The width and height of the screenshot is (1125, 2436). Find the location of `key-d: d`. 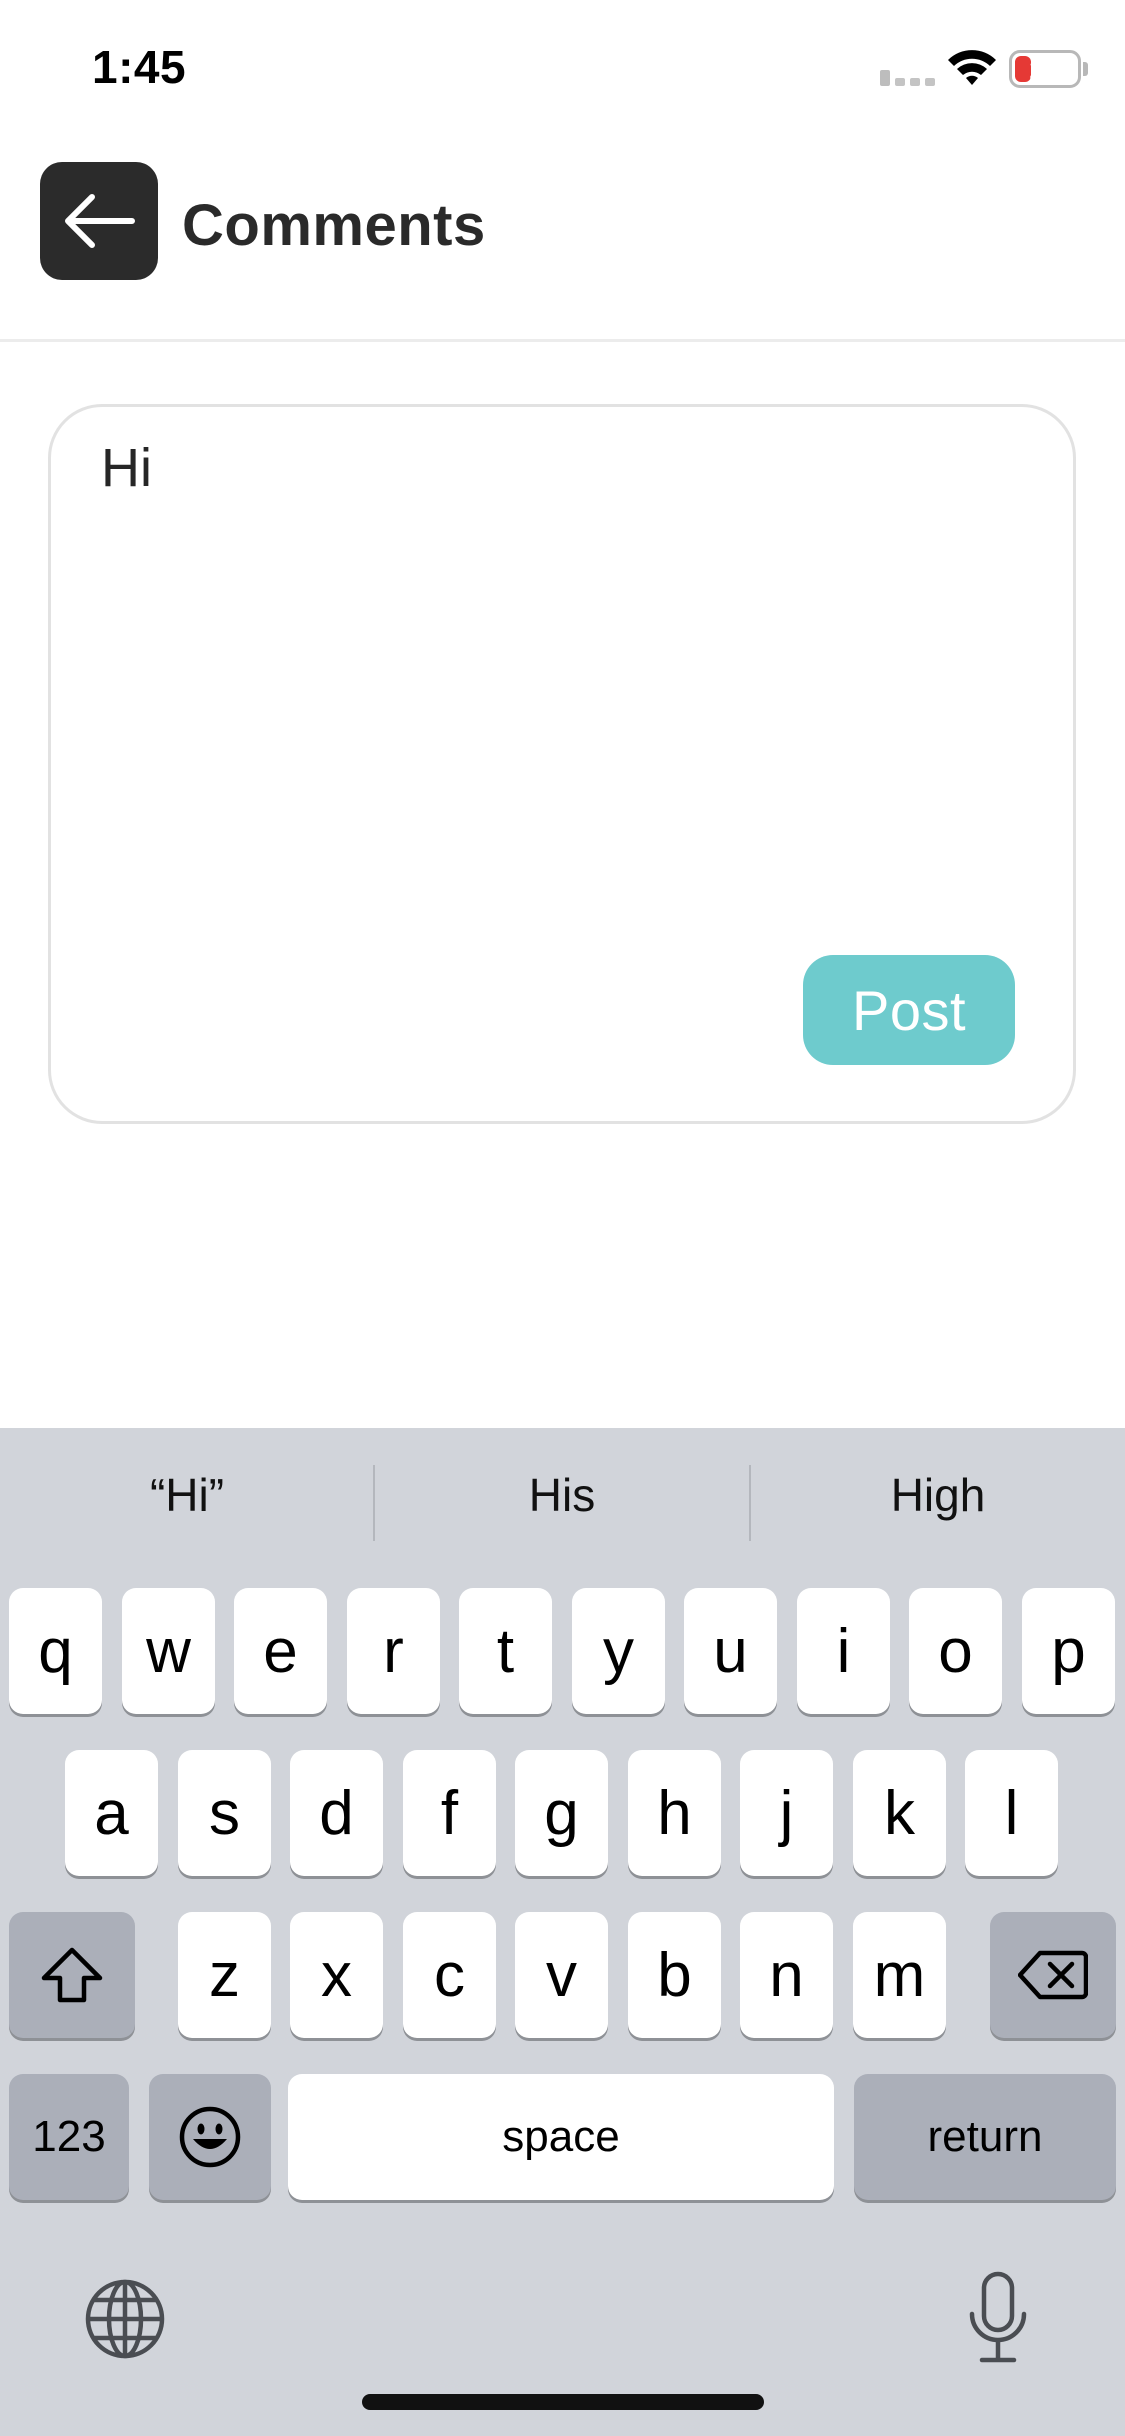

key-d: d is located at coordinates (336, 1813).